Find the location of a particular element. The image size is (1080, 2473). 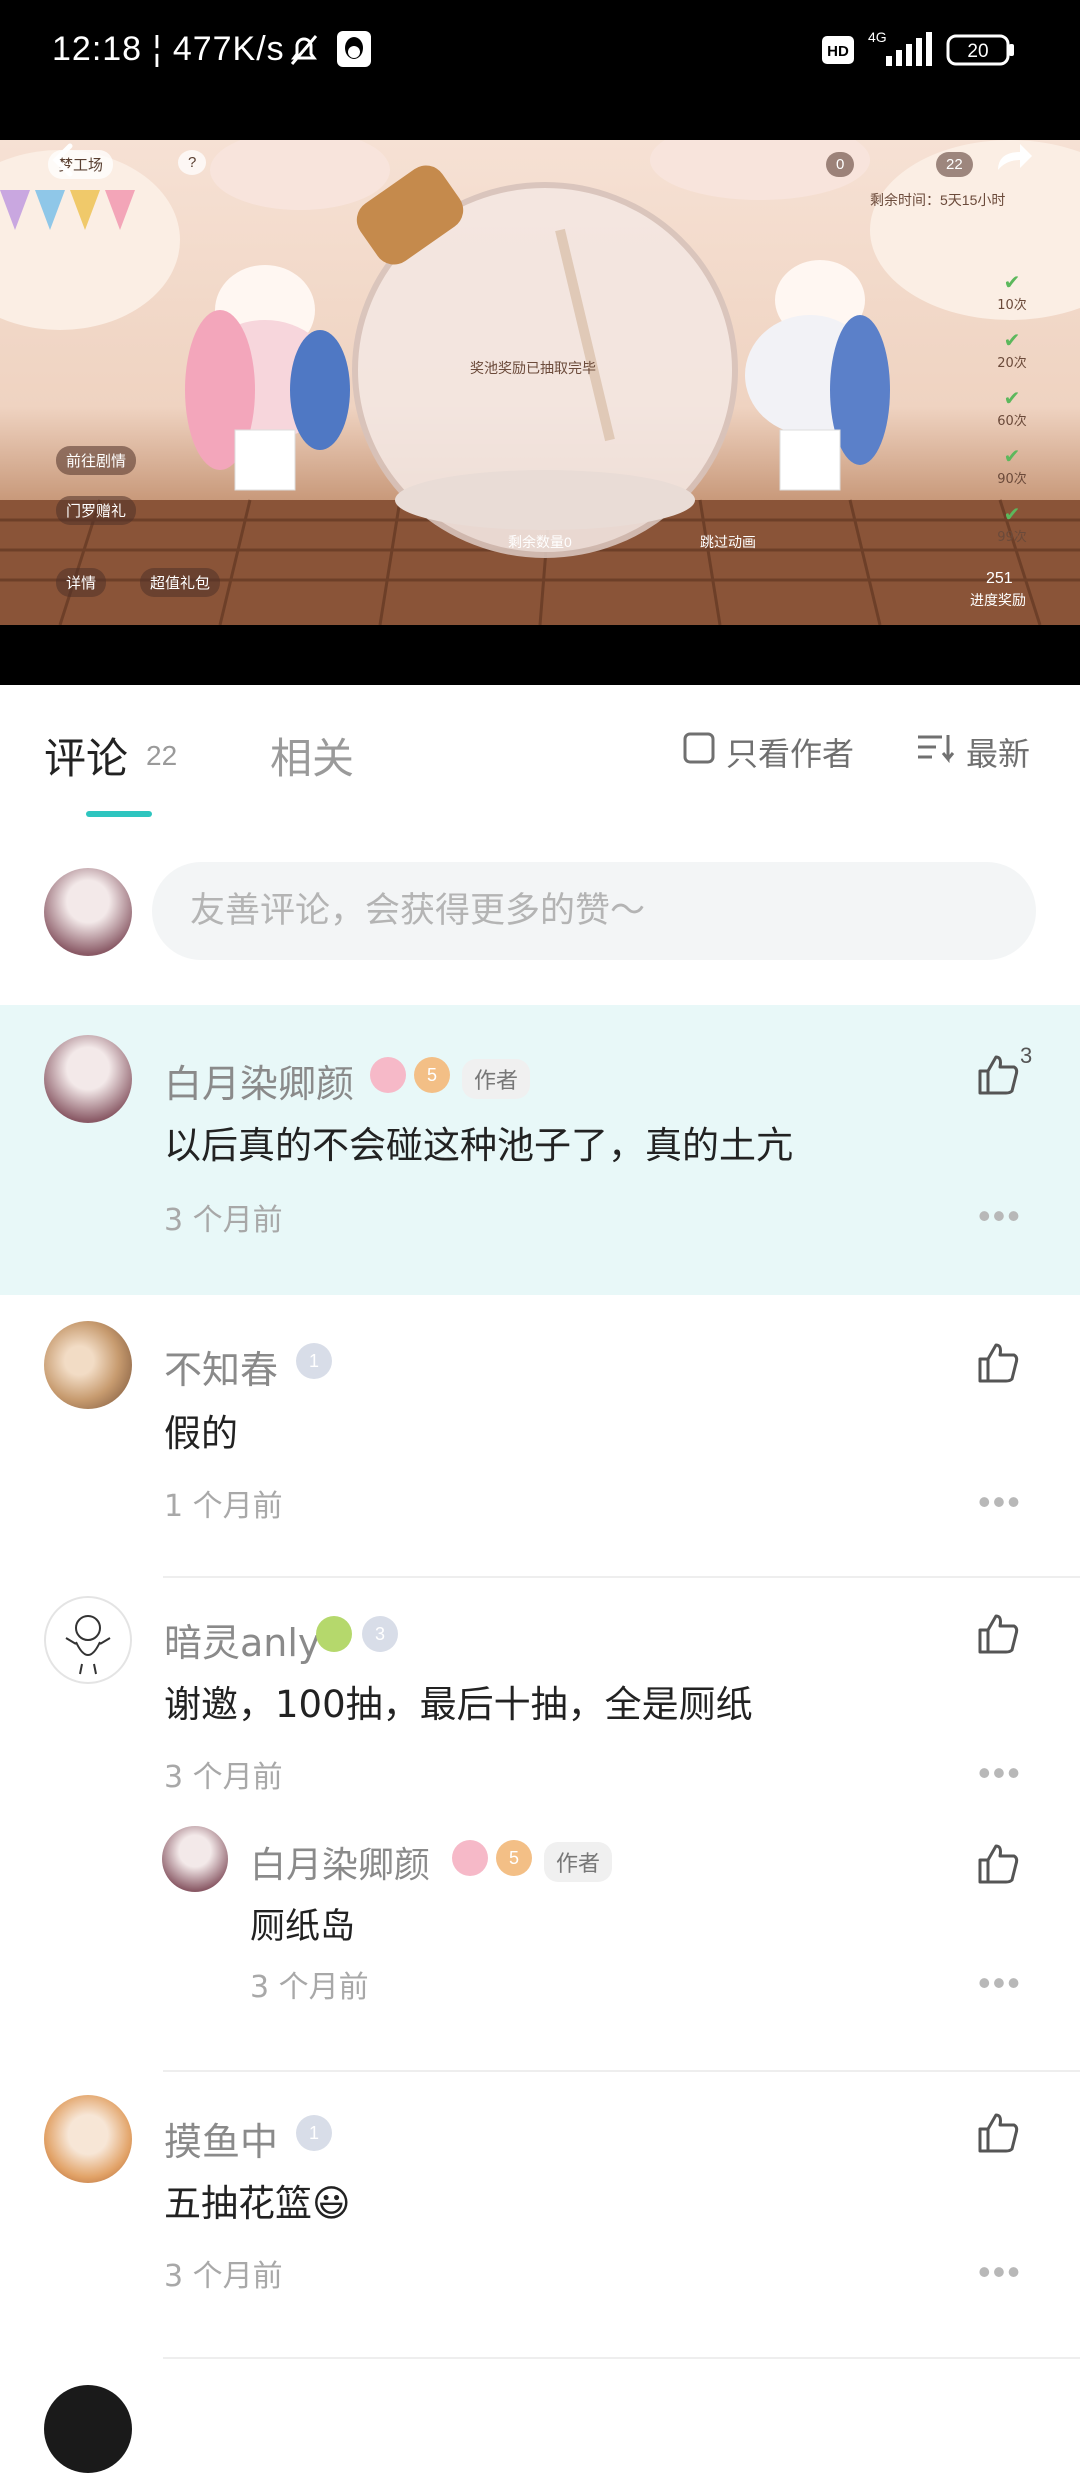

video-top-bar is located at coordinates (540, 120).